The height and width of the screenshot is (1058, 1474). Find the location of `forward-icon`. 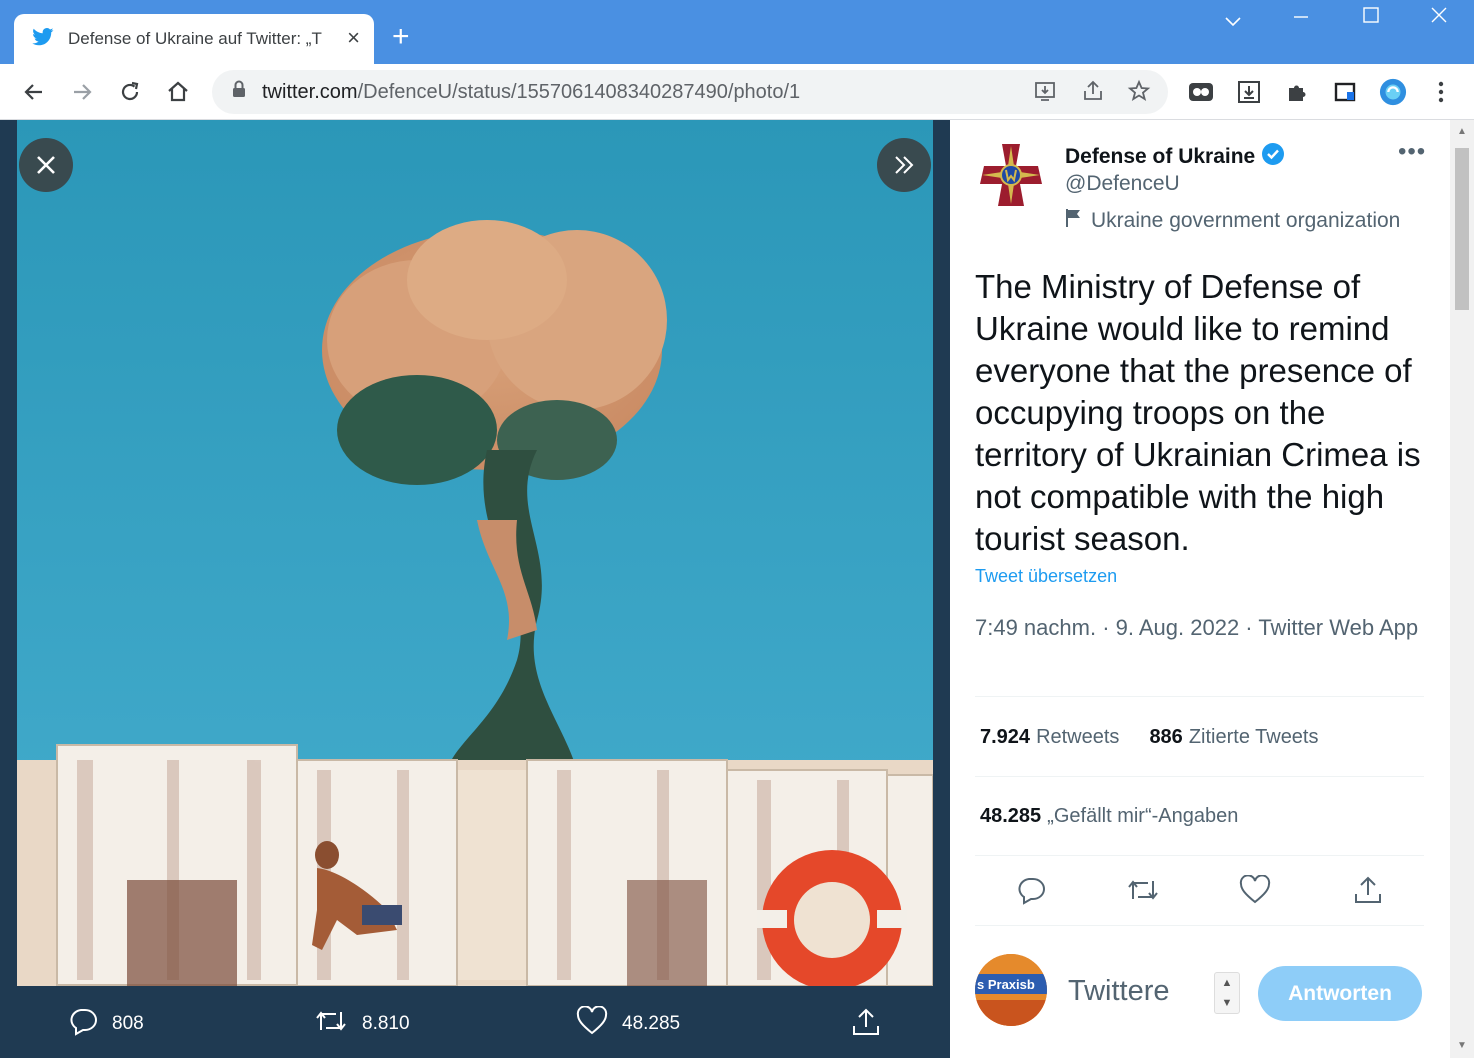

forward-icon is located at coordinates (82, 92).